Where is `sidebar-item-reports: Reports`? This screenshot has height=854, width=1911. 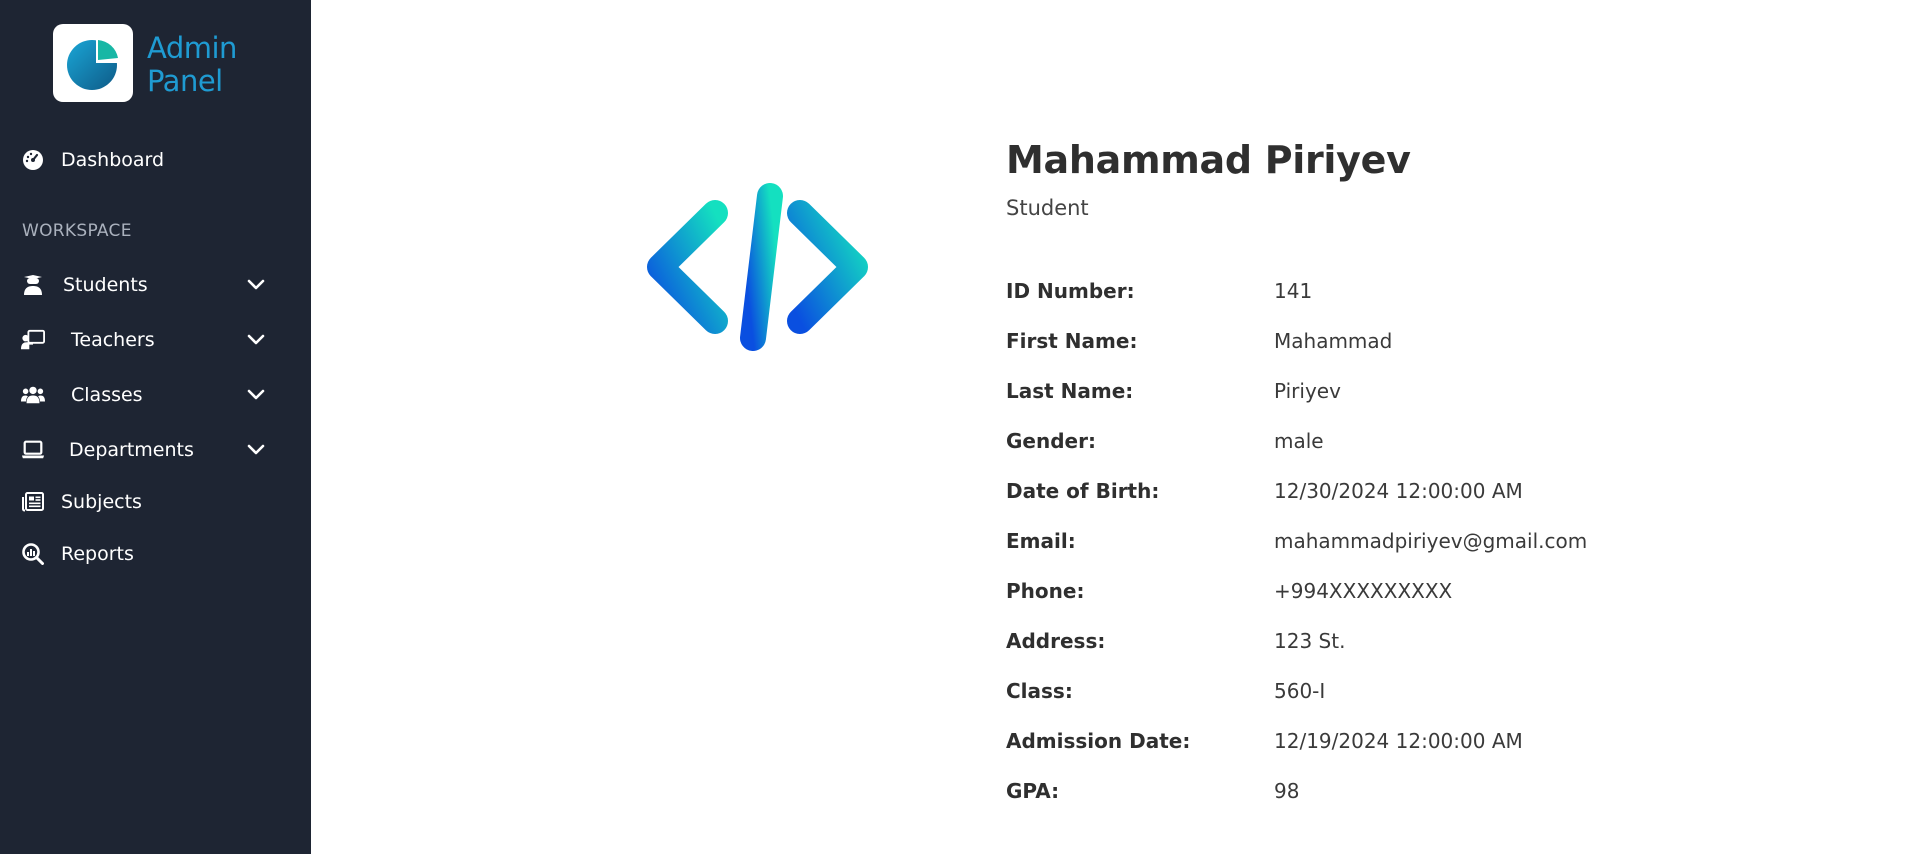 sidebar-item-reports: Reports is located at coordinates (155, 554).